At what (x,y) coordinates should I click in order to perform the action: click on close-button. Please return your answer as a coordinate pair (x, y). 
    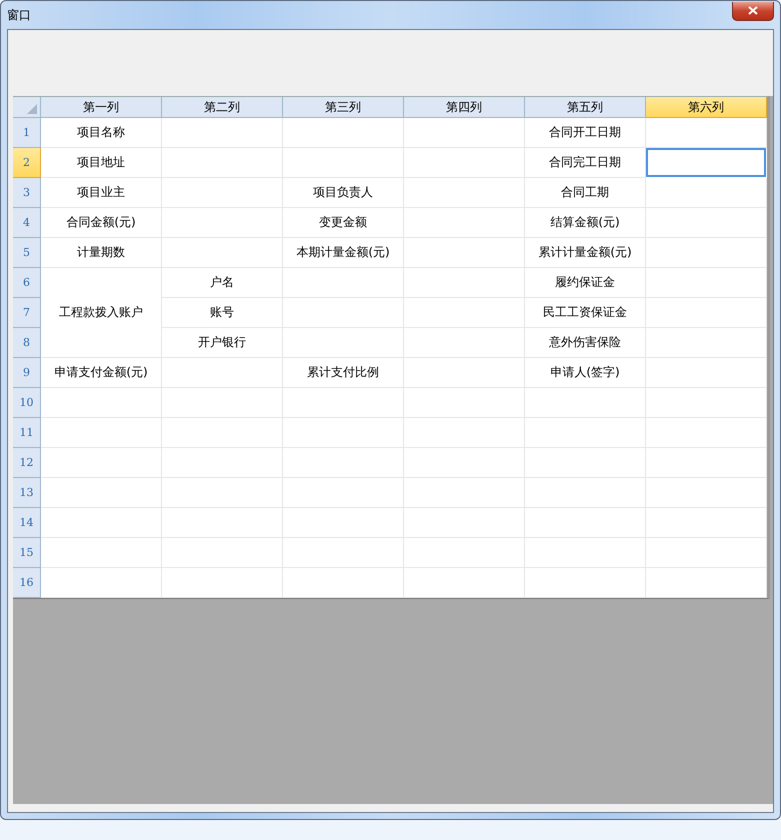
    Looking at the image, I should click on (753, 11).